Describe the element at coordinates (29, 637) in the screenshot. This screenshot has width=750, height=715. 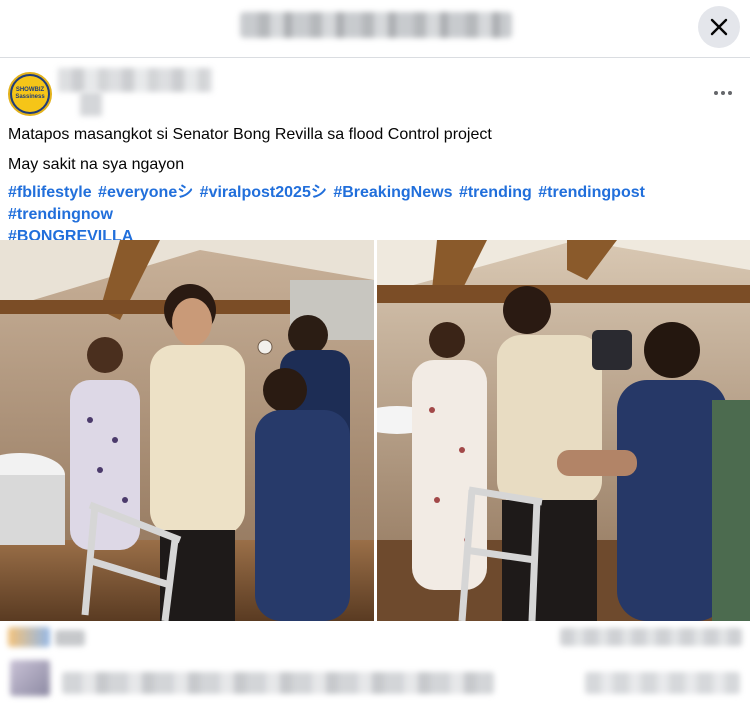
I see `blurred-reaction-icons` at that location.